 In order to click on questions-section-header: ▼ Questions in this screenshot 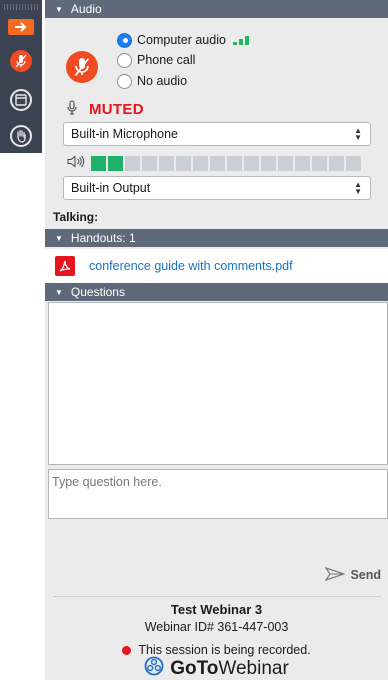, I will do `click(216, 292)`.